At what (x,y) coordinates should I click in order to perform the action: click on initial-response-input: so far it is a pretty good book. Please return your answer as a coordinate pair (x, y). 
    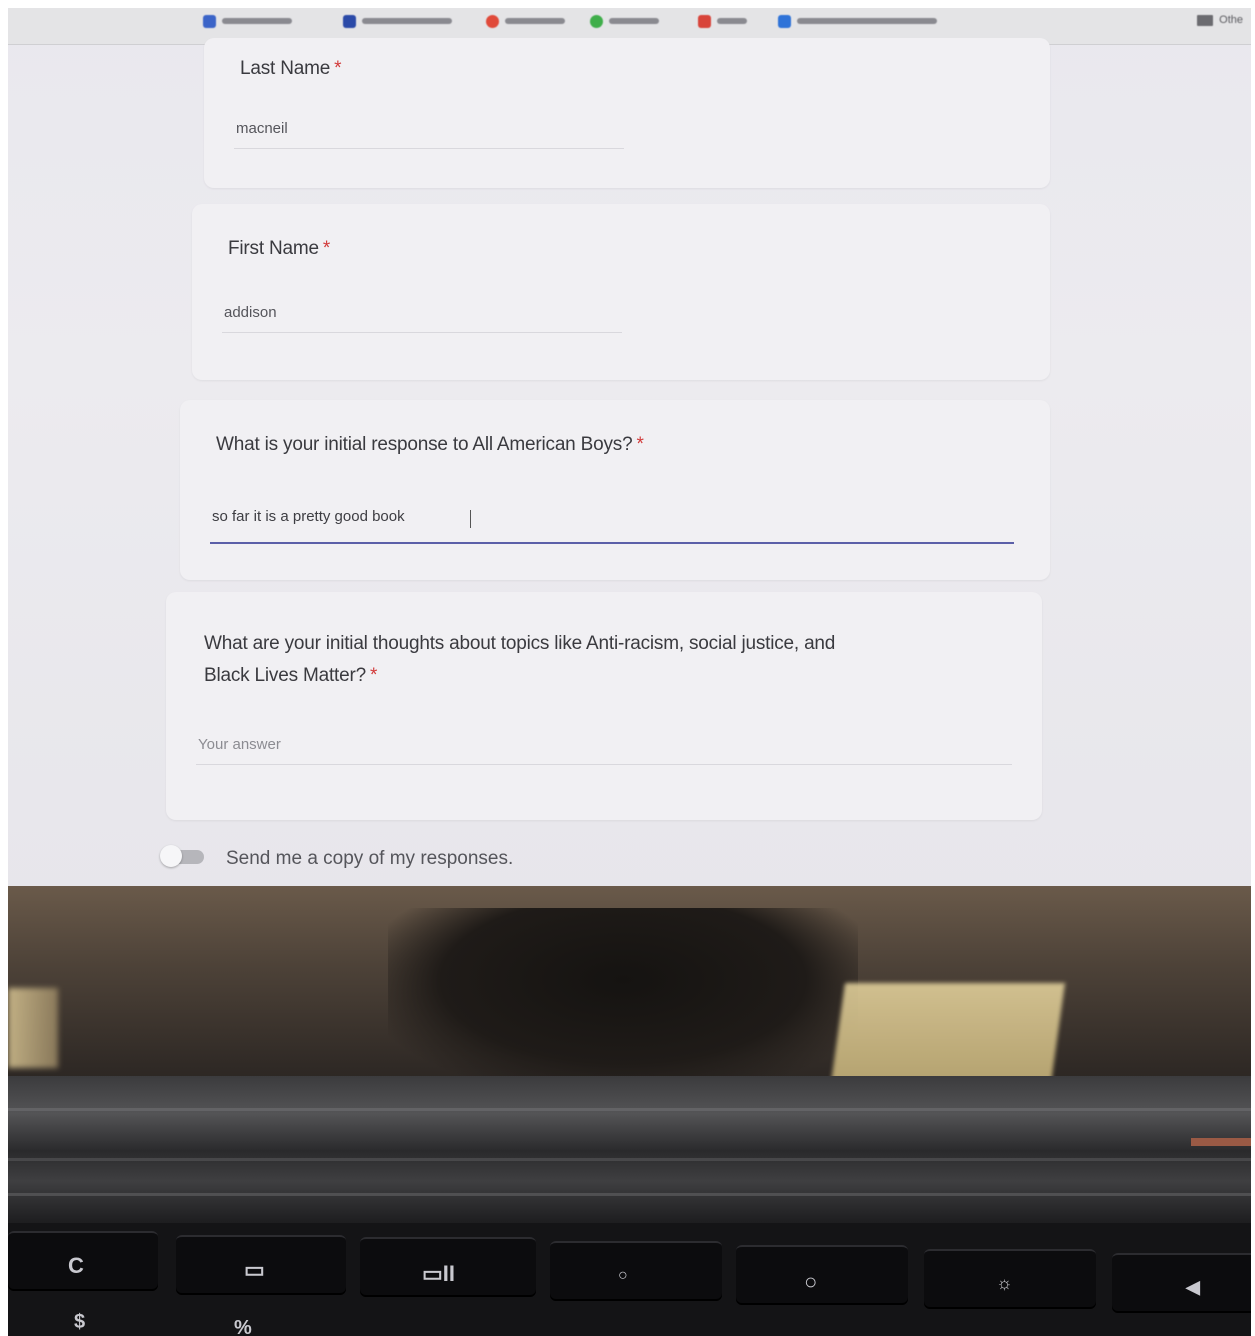
    Looking at the image, I should click on (308, 516).